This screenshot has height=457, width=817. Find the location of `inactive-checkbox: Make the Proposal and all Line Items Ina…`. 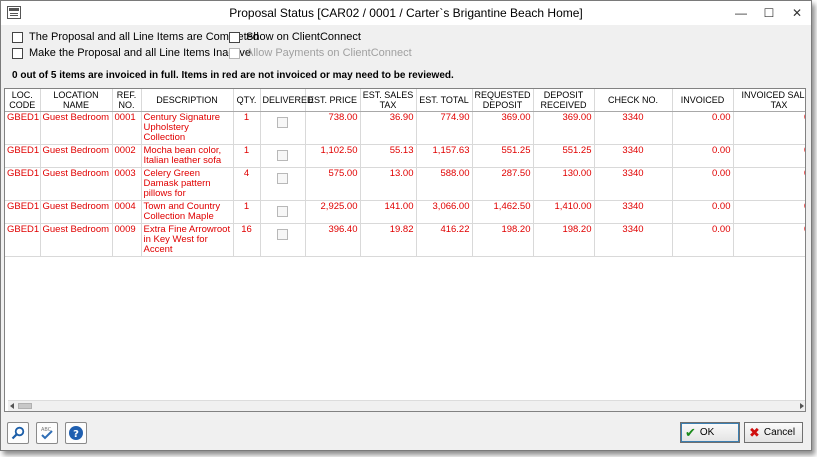

inactive-checkbox: Make the Proposal and all Line Items Ina… is located at coordinates (131, 53).